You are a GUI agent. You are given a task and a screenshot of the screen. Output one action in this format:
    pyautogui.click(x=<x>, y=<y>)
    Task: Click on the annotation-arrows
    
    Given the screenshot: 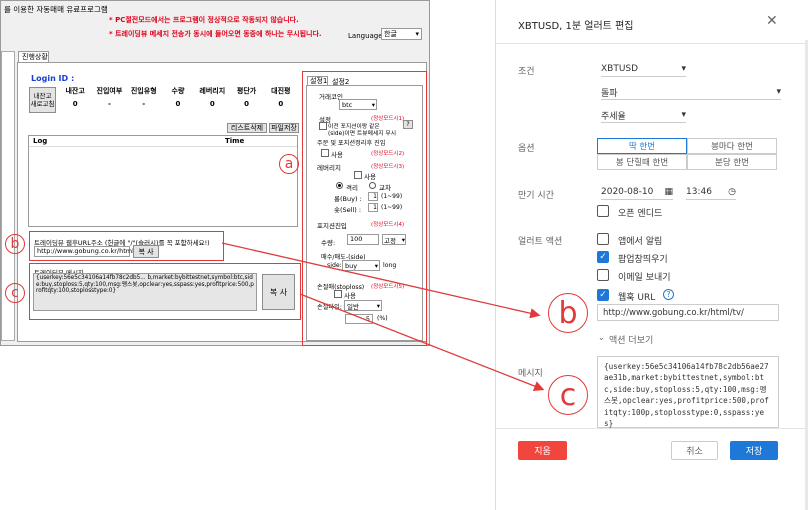 What is the action you would take?
    pyautogui.click(x=383, y=316)
    